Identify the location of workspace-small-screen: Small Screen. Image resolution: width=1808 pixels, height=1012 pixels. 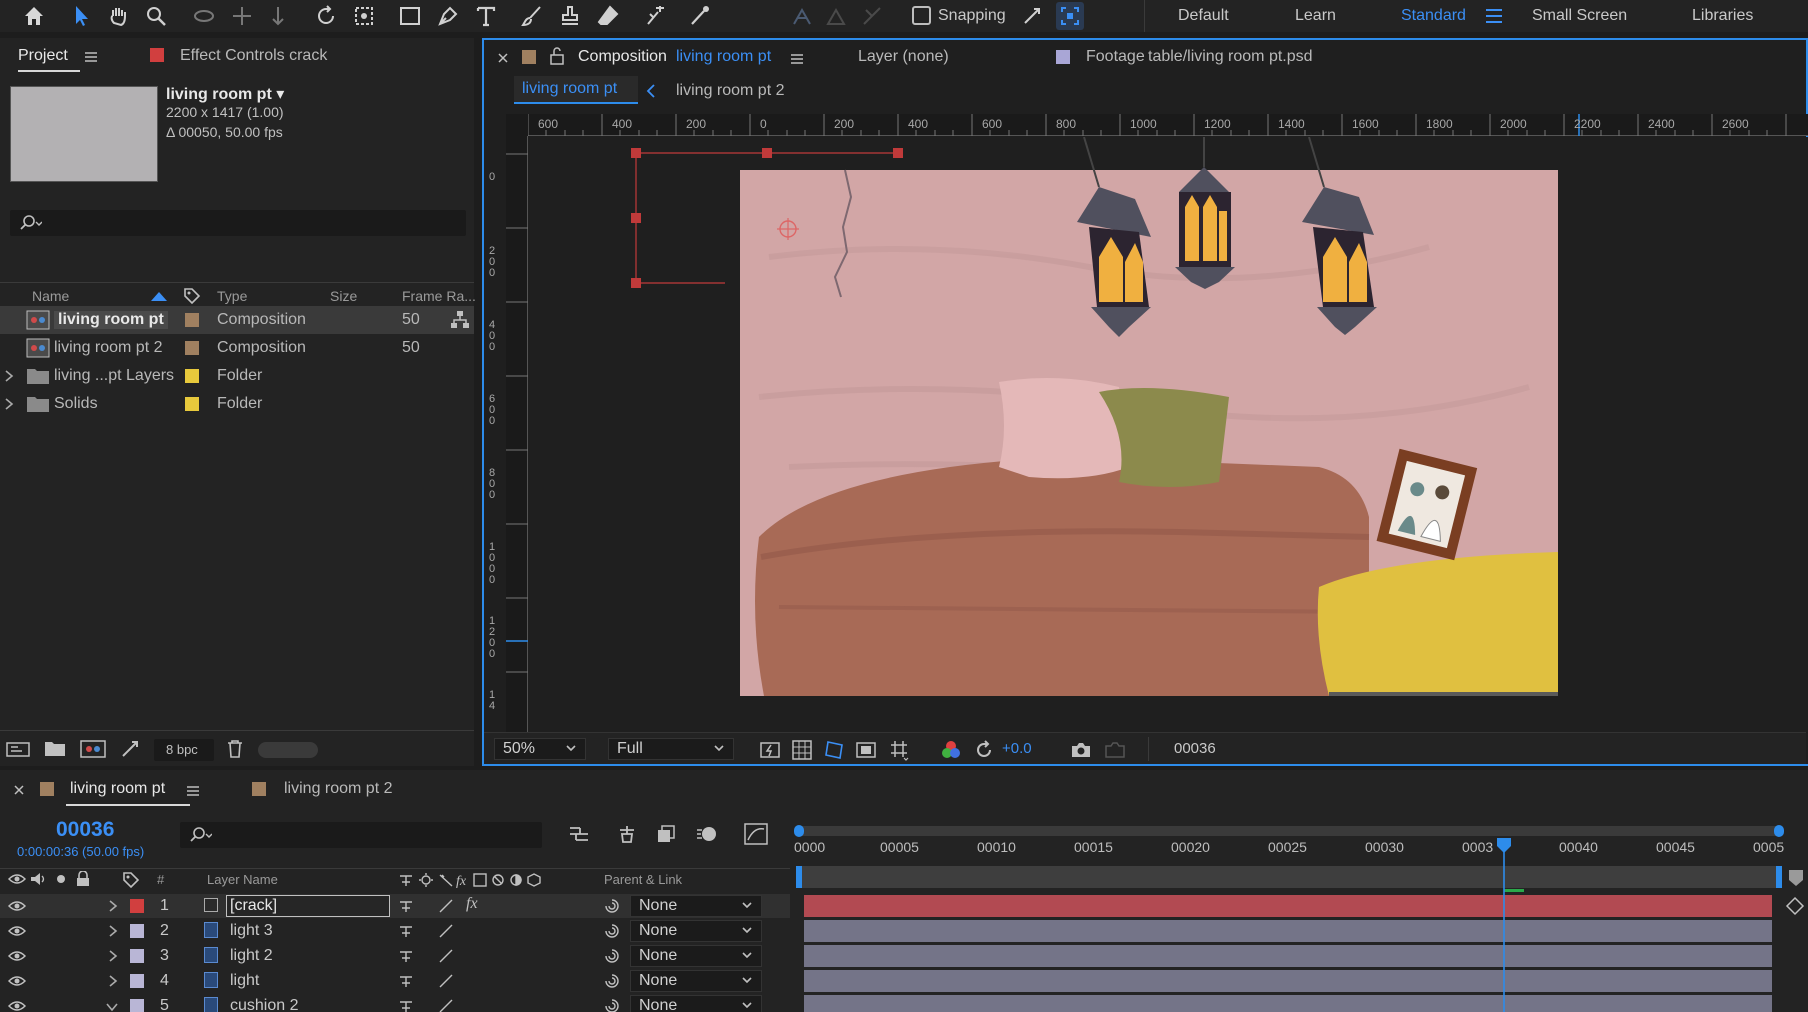
(1579, 16).